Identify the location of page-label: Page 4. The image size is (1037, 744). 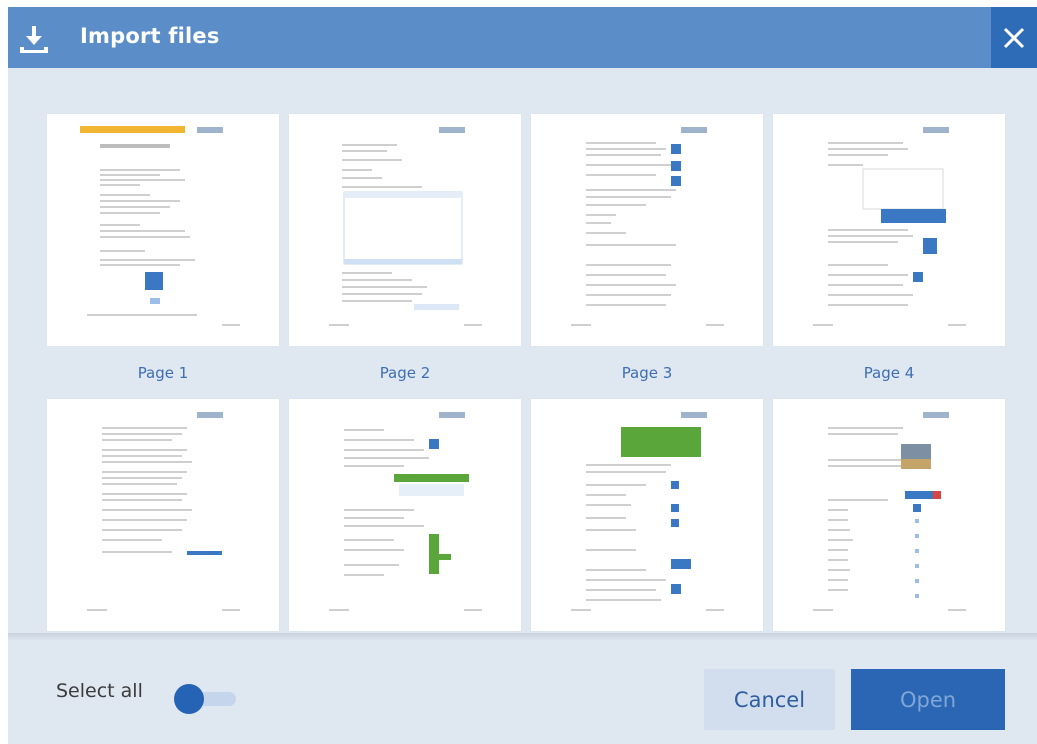
(889, 373).